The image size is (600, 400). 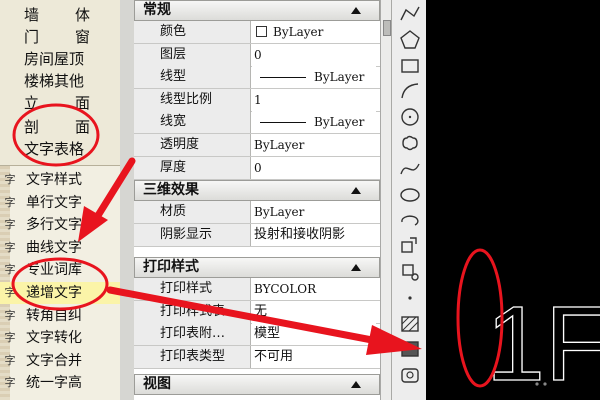 I want to click on arc-icon, so click(x=410, y=91).